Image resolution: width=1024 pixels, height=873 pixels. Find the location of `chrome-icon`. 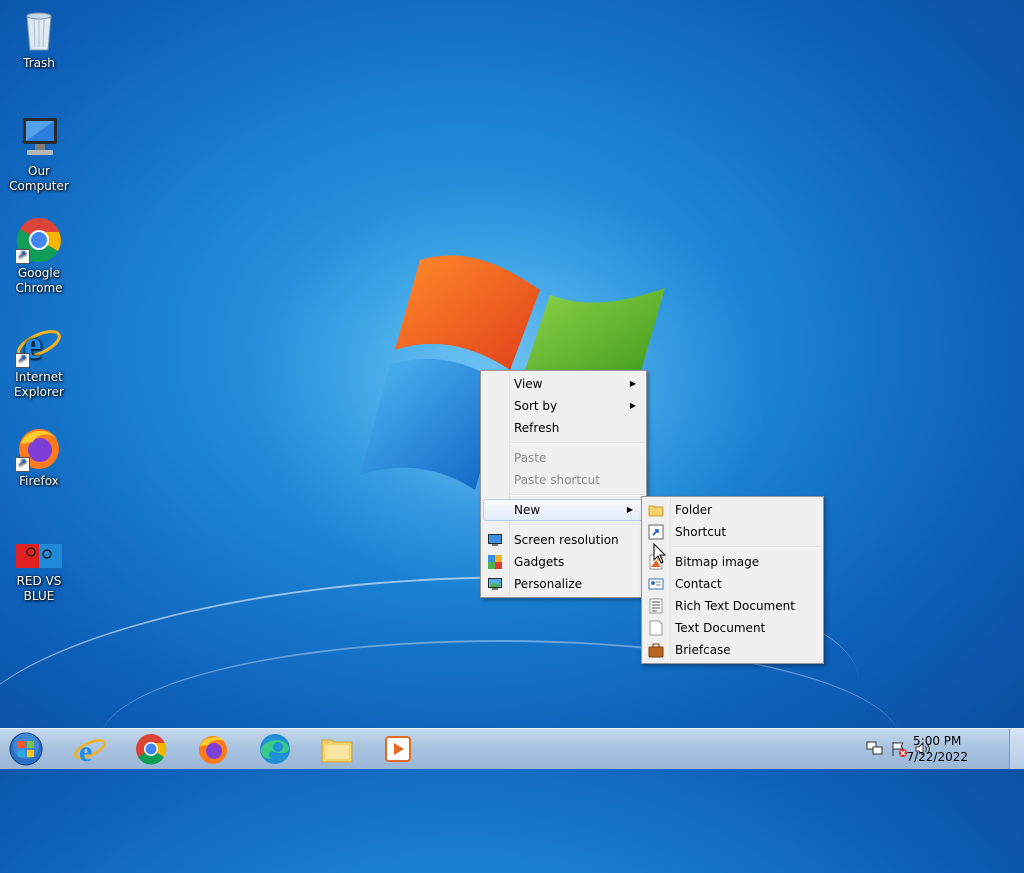

chrome-icon is located at coordinates (39, 240).